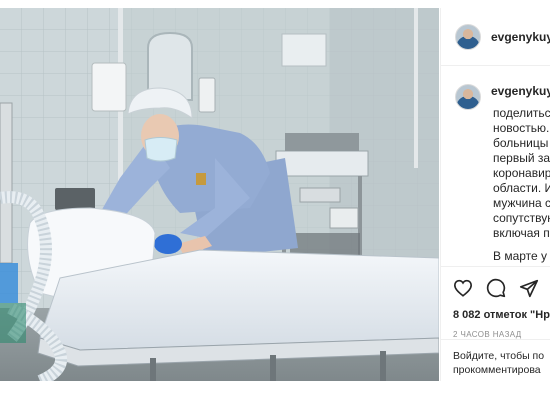 This screenshot has height=412, width=550. What do you see at coordinates (521, 203) in the screenshot?
I see `caption-line: мужчина с` at bounding box center [521, 203].